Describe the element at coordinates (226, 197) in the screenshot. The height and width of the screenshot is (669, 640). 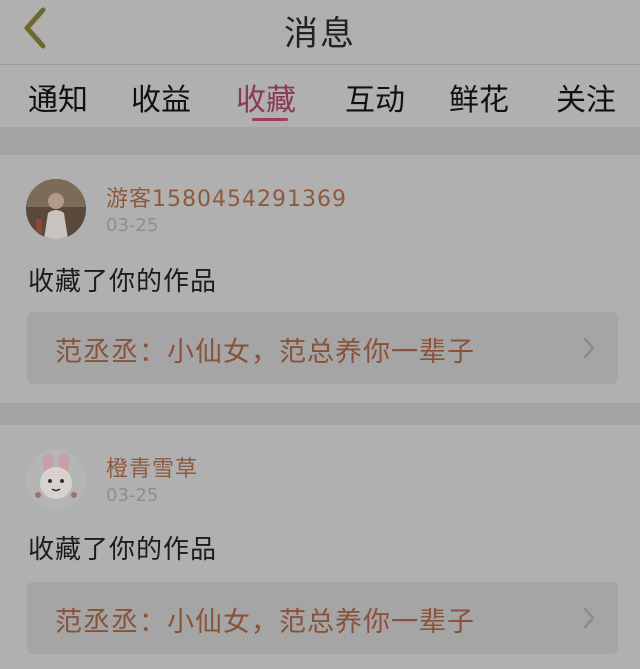
I see `username: 游客15804542913​69` at that location.